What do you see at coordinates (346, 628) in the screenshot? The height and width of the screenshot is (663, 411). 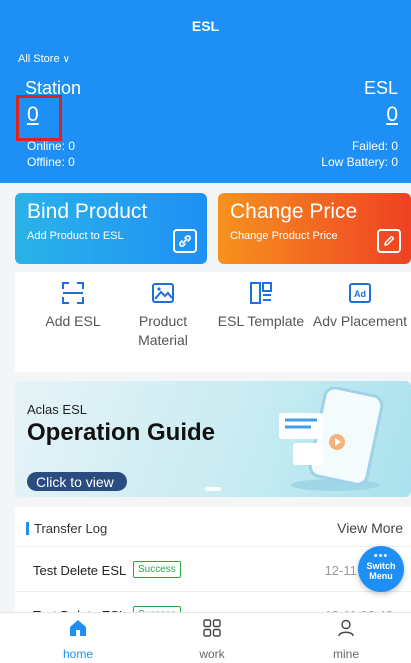 I see `user-icon` at bounding box center [346, 628].